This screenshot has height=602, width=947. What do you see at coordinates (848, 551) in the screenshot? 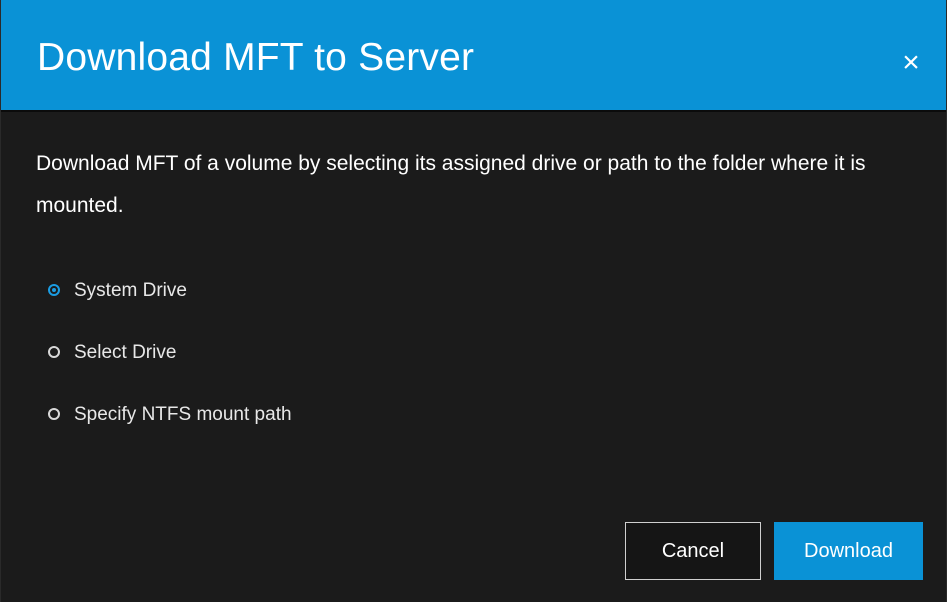
I see `download-button: Download` at bounding box center [848, 551].